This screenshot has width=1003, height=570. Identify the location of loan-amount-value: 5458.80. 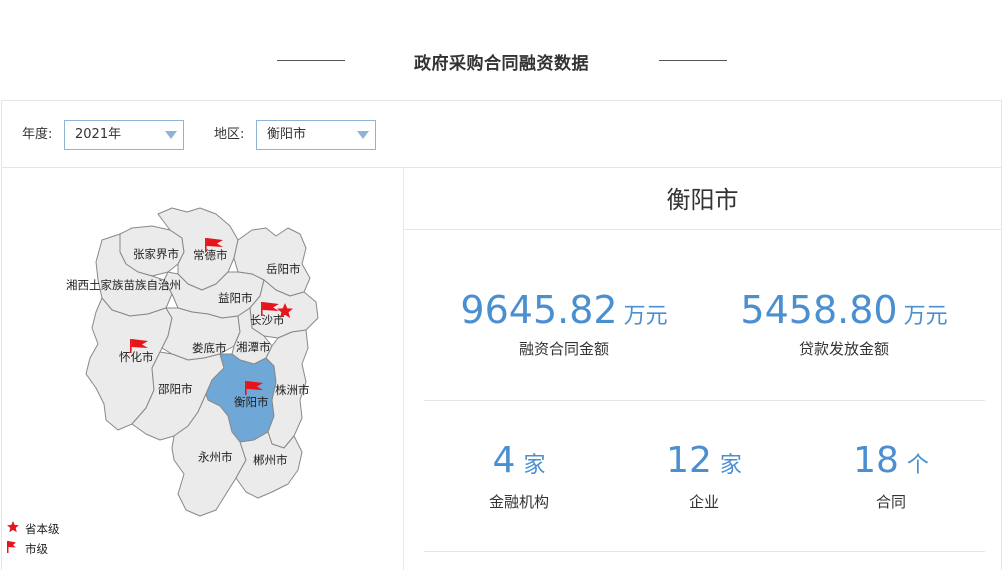
(819, 310).